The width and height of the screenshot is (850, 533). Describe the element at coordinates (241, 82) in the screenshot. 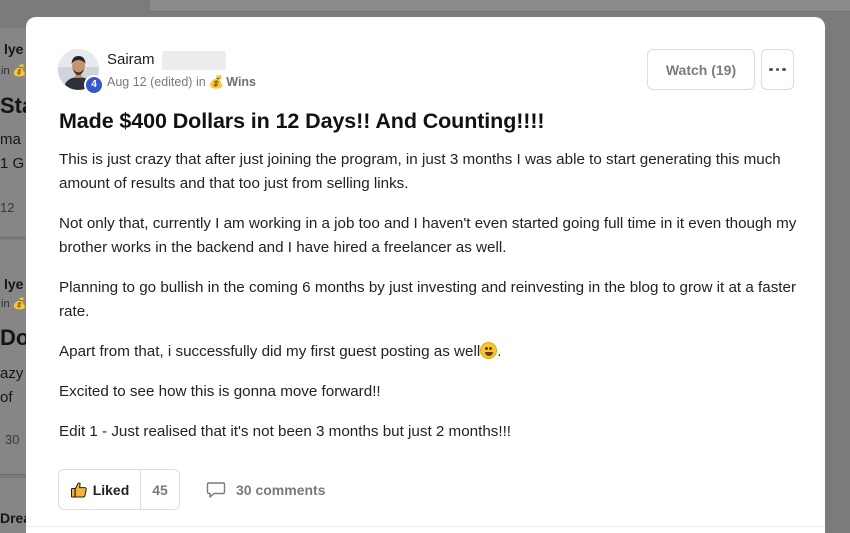

I see `category-link: Wins` at that location.